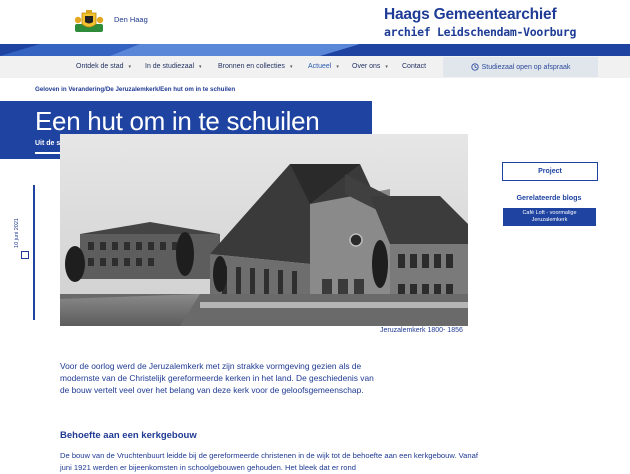 Image resolution: width=630 pixels, height=474 pixels. What do you see at coordinates (550, 171) in the screenshot?
I see `project-button: Project` at bounding box center [550, 171].